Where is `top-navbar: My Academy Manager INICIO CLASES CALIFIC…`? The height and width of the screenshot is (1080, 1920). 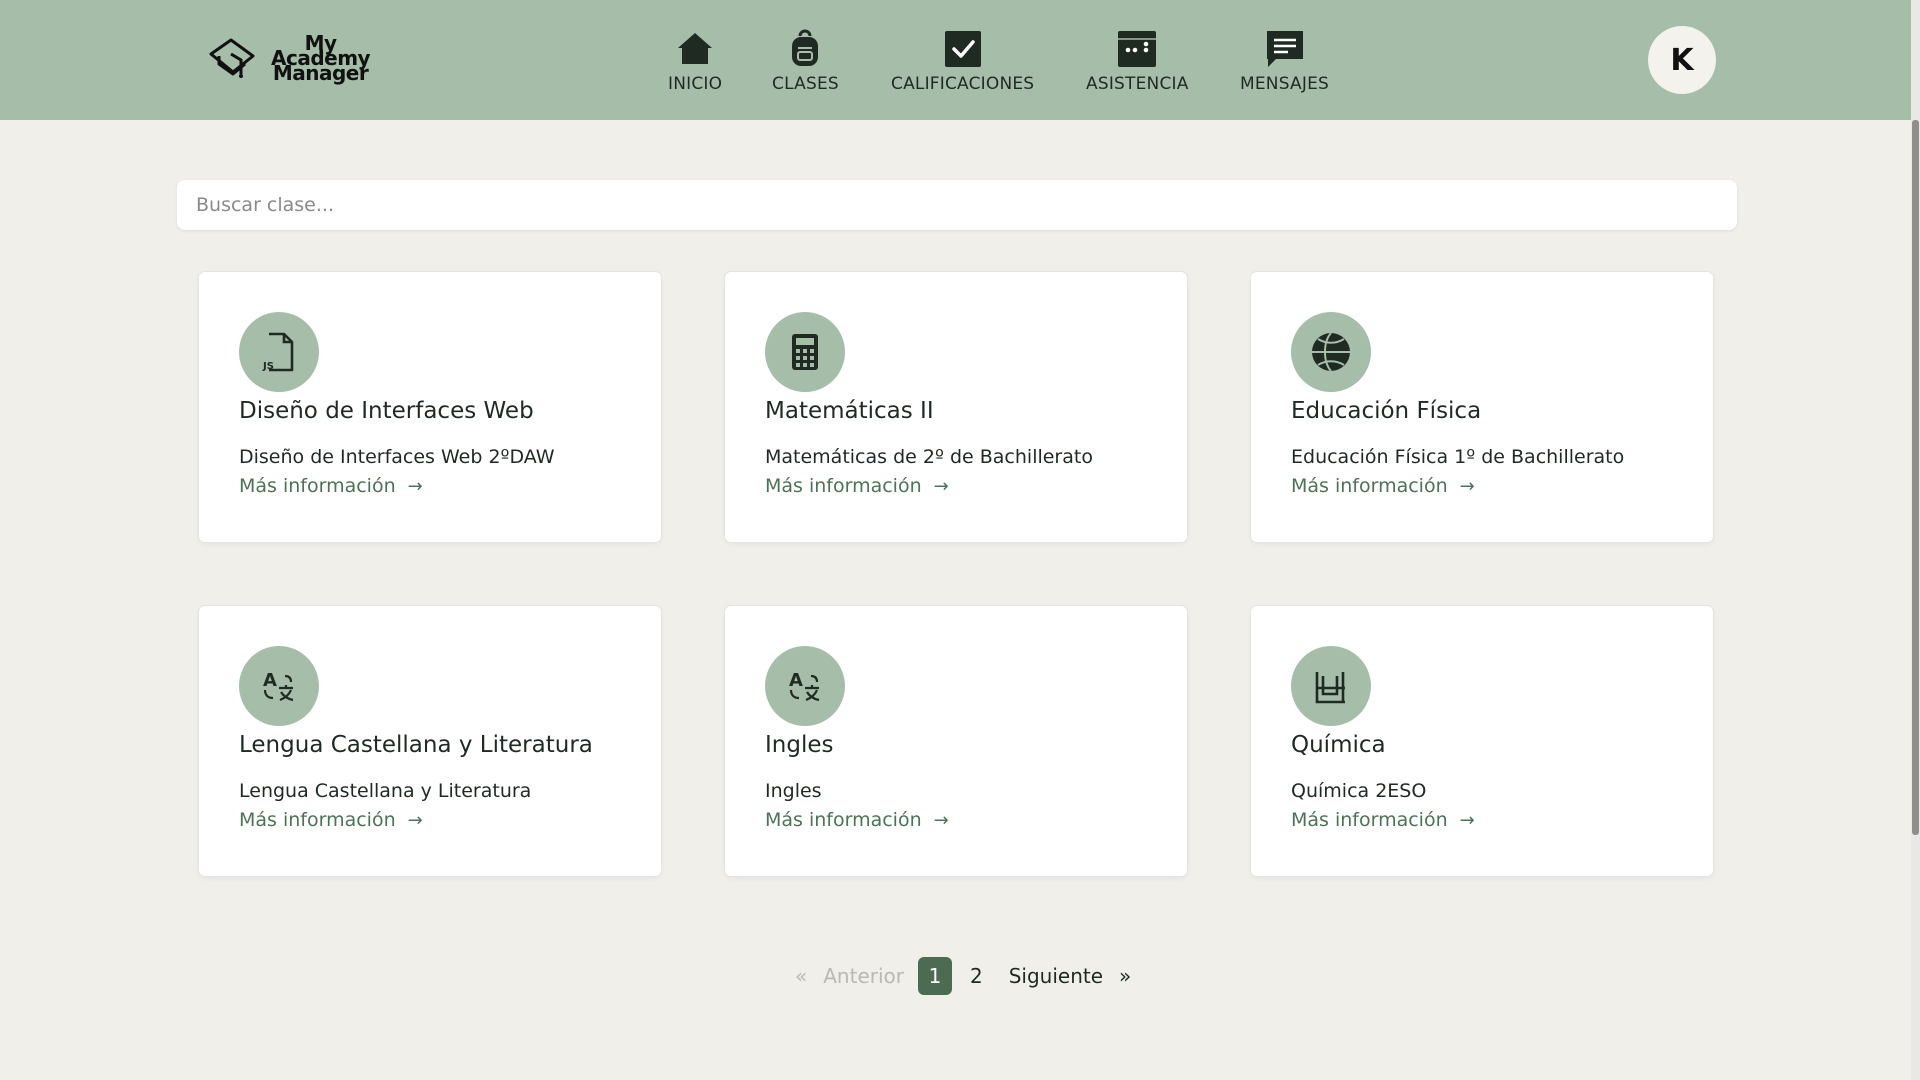 top-navbar: My Academy Manager INICIO CLASES CALIFIC… is located at coordinates (955, 60).